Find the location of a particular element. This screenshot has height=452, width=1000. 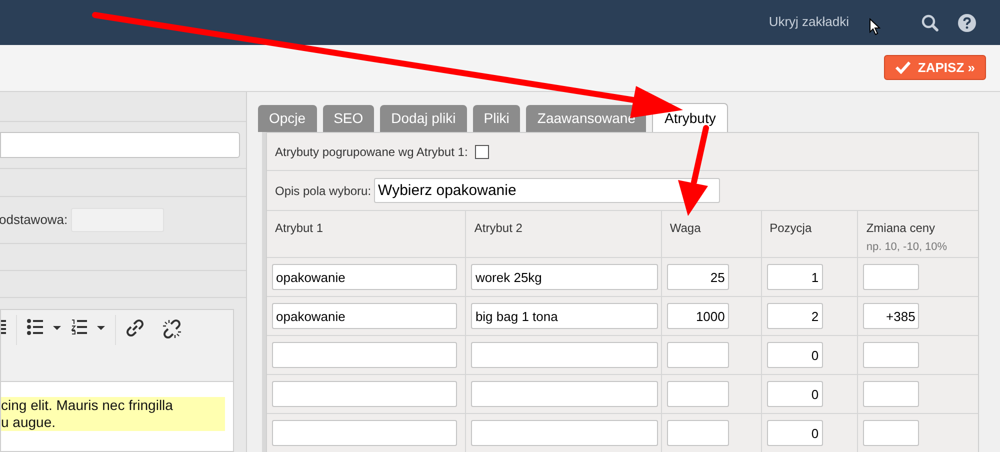

numbered-list-icon is located at coordinates (88, 327).